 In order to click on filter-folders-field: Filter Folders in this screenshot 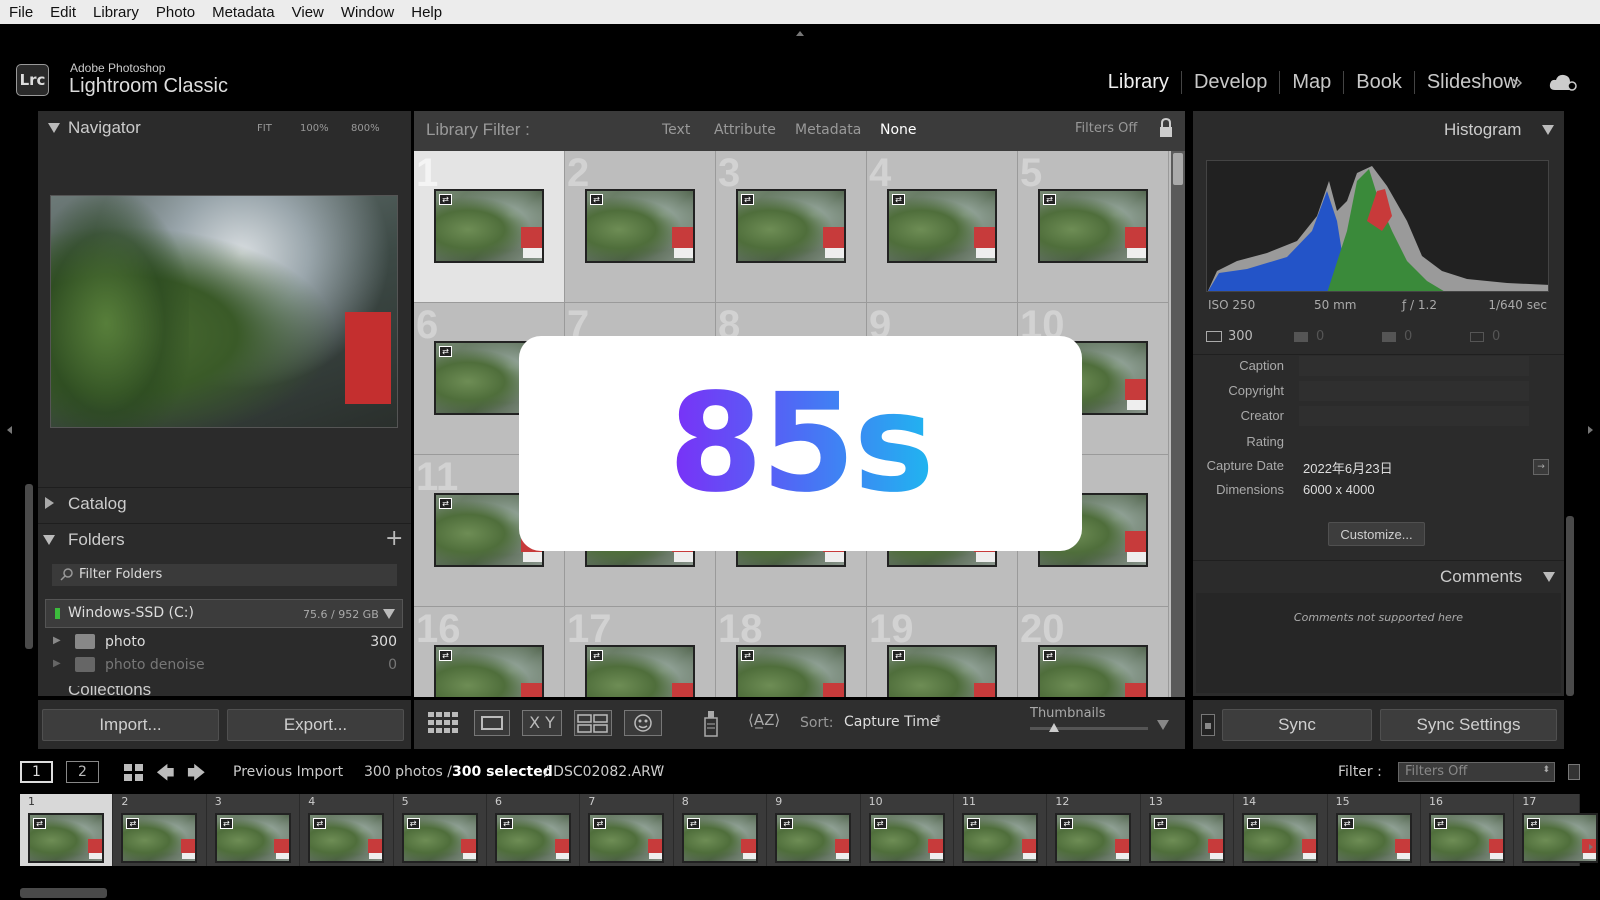, I will do `click(224, 575)`.